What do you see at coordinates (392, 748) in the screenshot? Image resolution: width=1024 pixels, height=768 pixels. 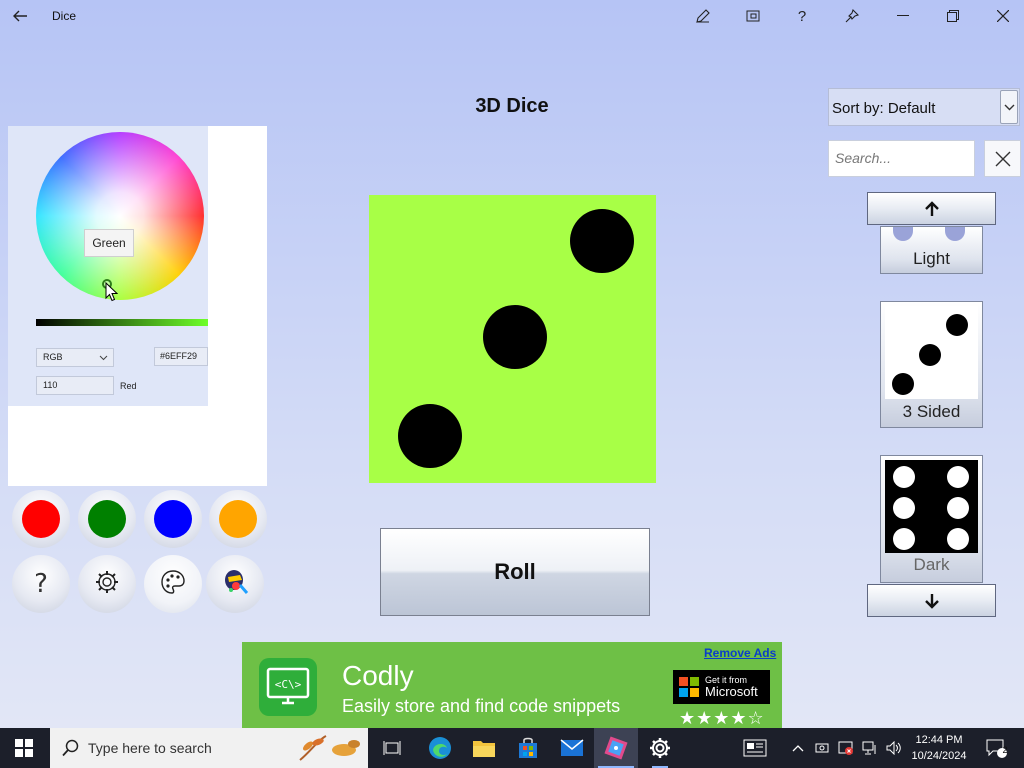 I see `task-view-icon` at bounding box center [392, 748].